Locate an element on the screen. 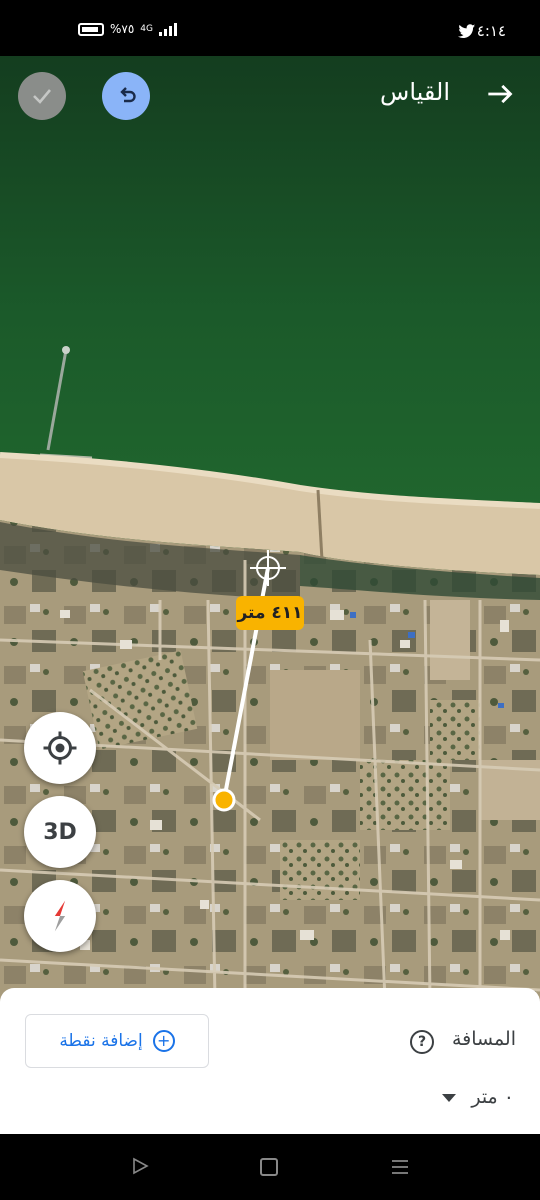 The height and width of the screenshot is (1200, 540). check-icon is located at coordinates (42, 96).